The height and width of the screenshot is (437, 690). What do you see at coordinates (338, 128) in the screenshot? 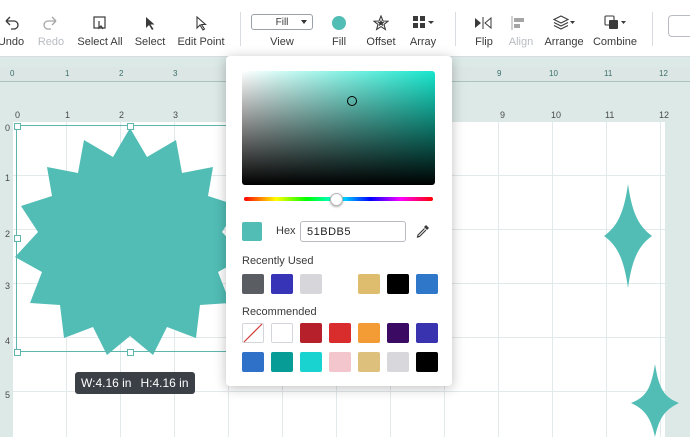
I see `saturation-value-area` at bounding box center [338, 128].